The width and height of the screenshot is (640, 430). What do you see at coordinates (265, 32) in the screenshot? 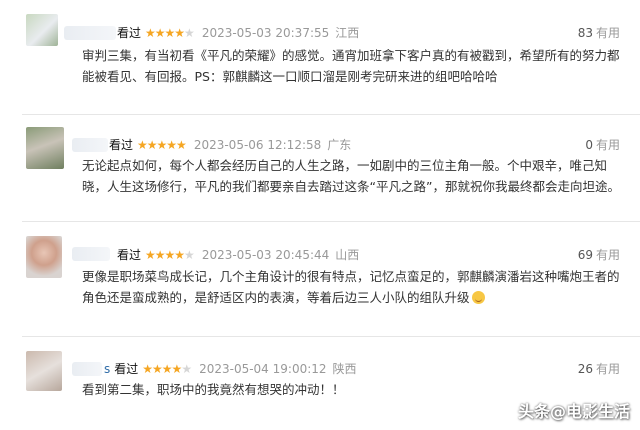
I see `review-time: 2023-05-03 20:37:55` at bounding box center [265, 32].